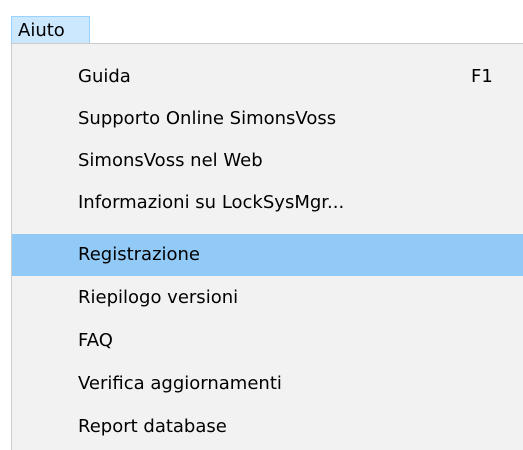  What do you see at coordinates (207, 118) in the screenshot?
I see `menu-item-label: Supporto Online SimonsVoss` at bounding box center [207, 118].